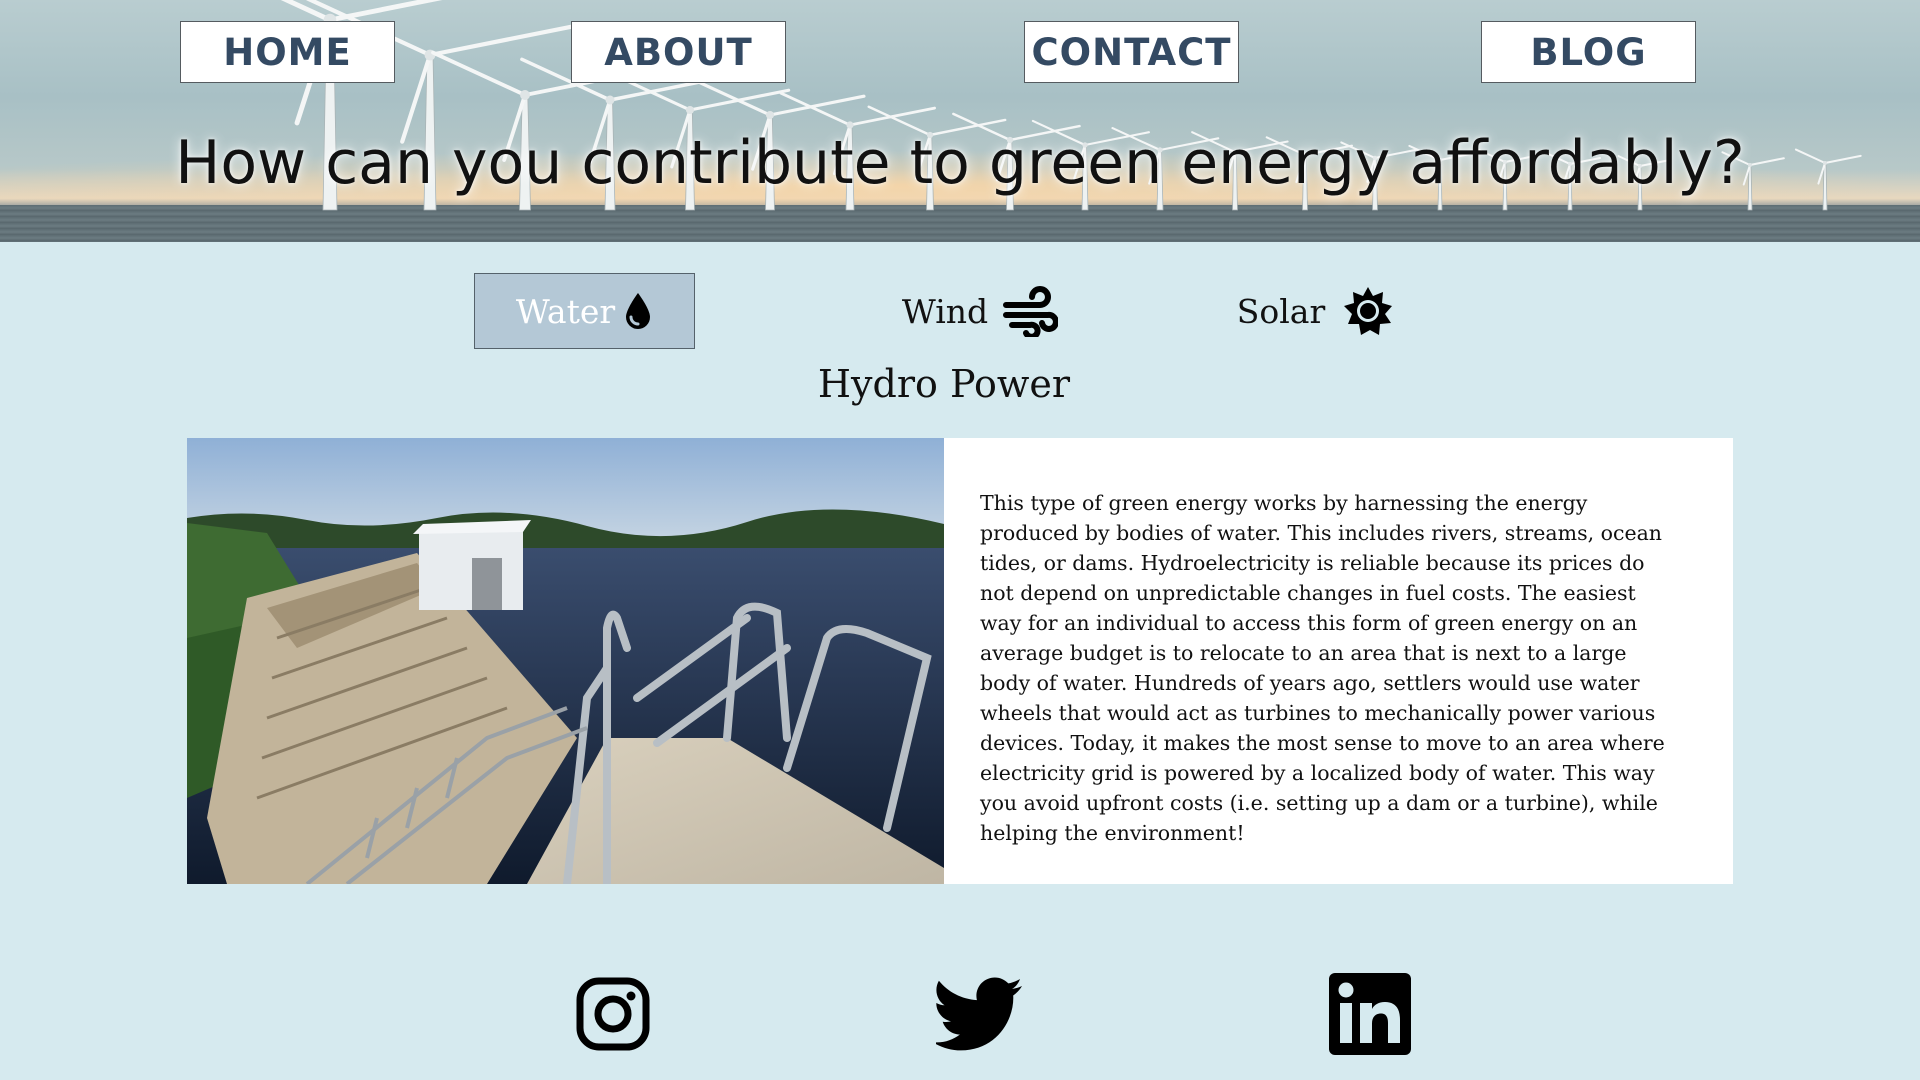  What do you see at coordinates (613, 1014) in the screenshot?
I see `instagram-icon` at bounding box center [613, 1014].